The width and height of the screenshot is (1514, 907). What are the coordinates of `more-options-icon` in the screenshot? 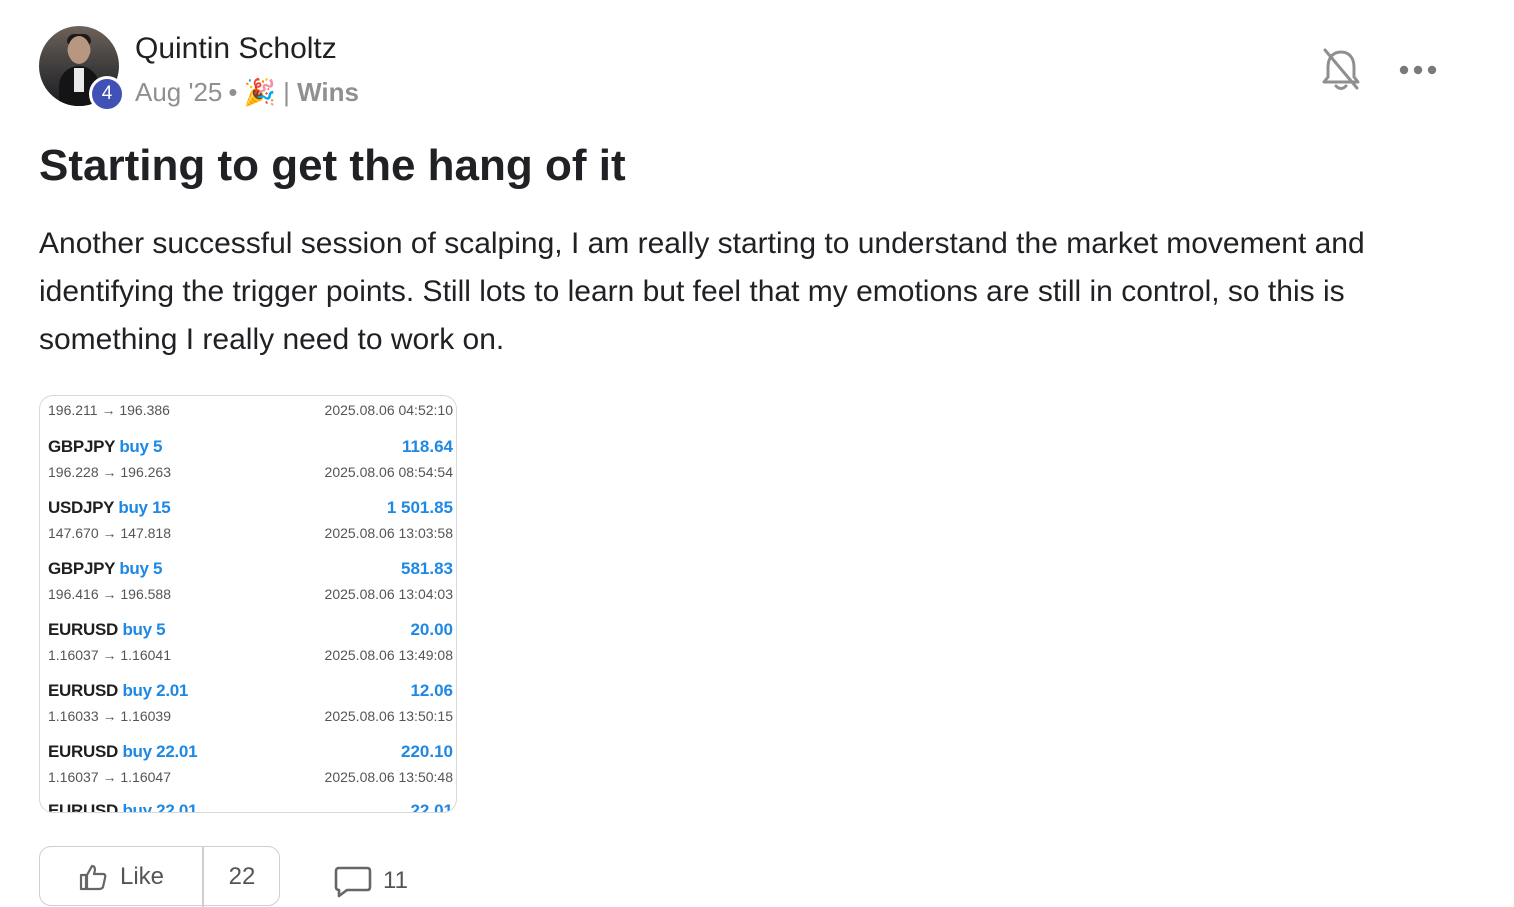 It's located at (1418, 70).